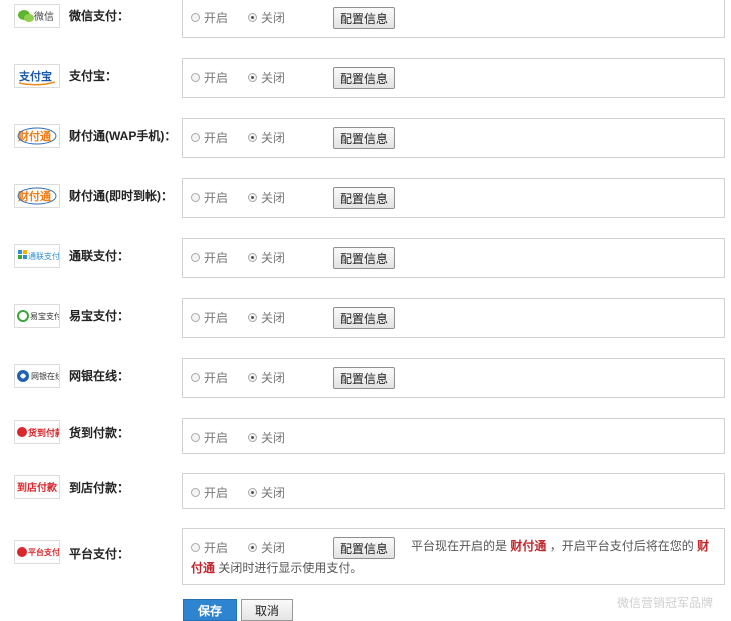 The width and height of the screenshot is (731, 621). I want to click on payment-label: 财付通(即时到帐)：, so click(121, 196).